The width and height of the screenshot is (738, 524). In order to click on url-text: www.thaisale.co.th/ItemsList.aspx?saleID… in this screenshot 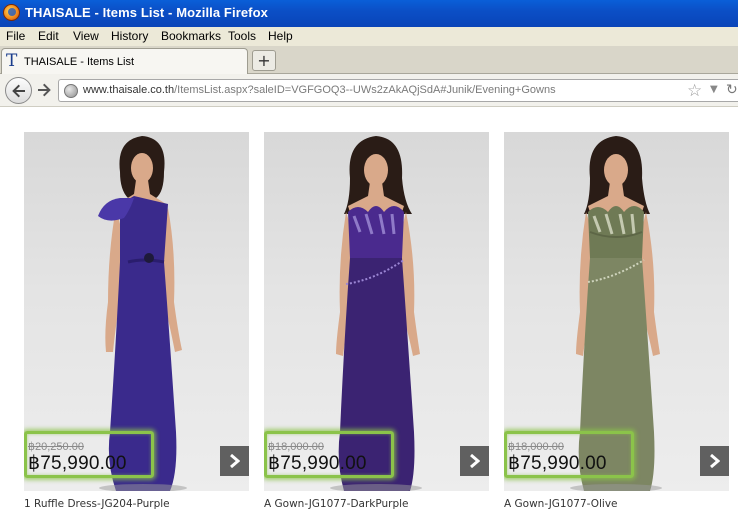, I will do `click(319, 90)`.